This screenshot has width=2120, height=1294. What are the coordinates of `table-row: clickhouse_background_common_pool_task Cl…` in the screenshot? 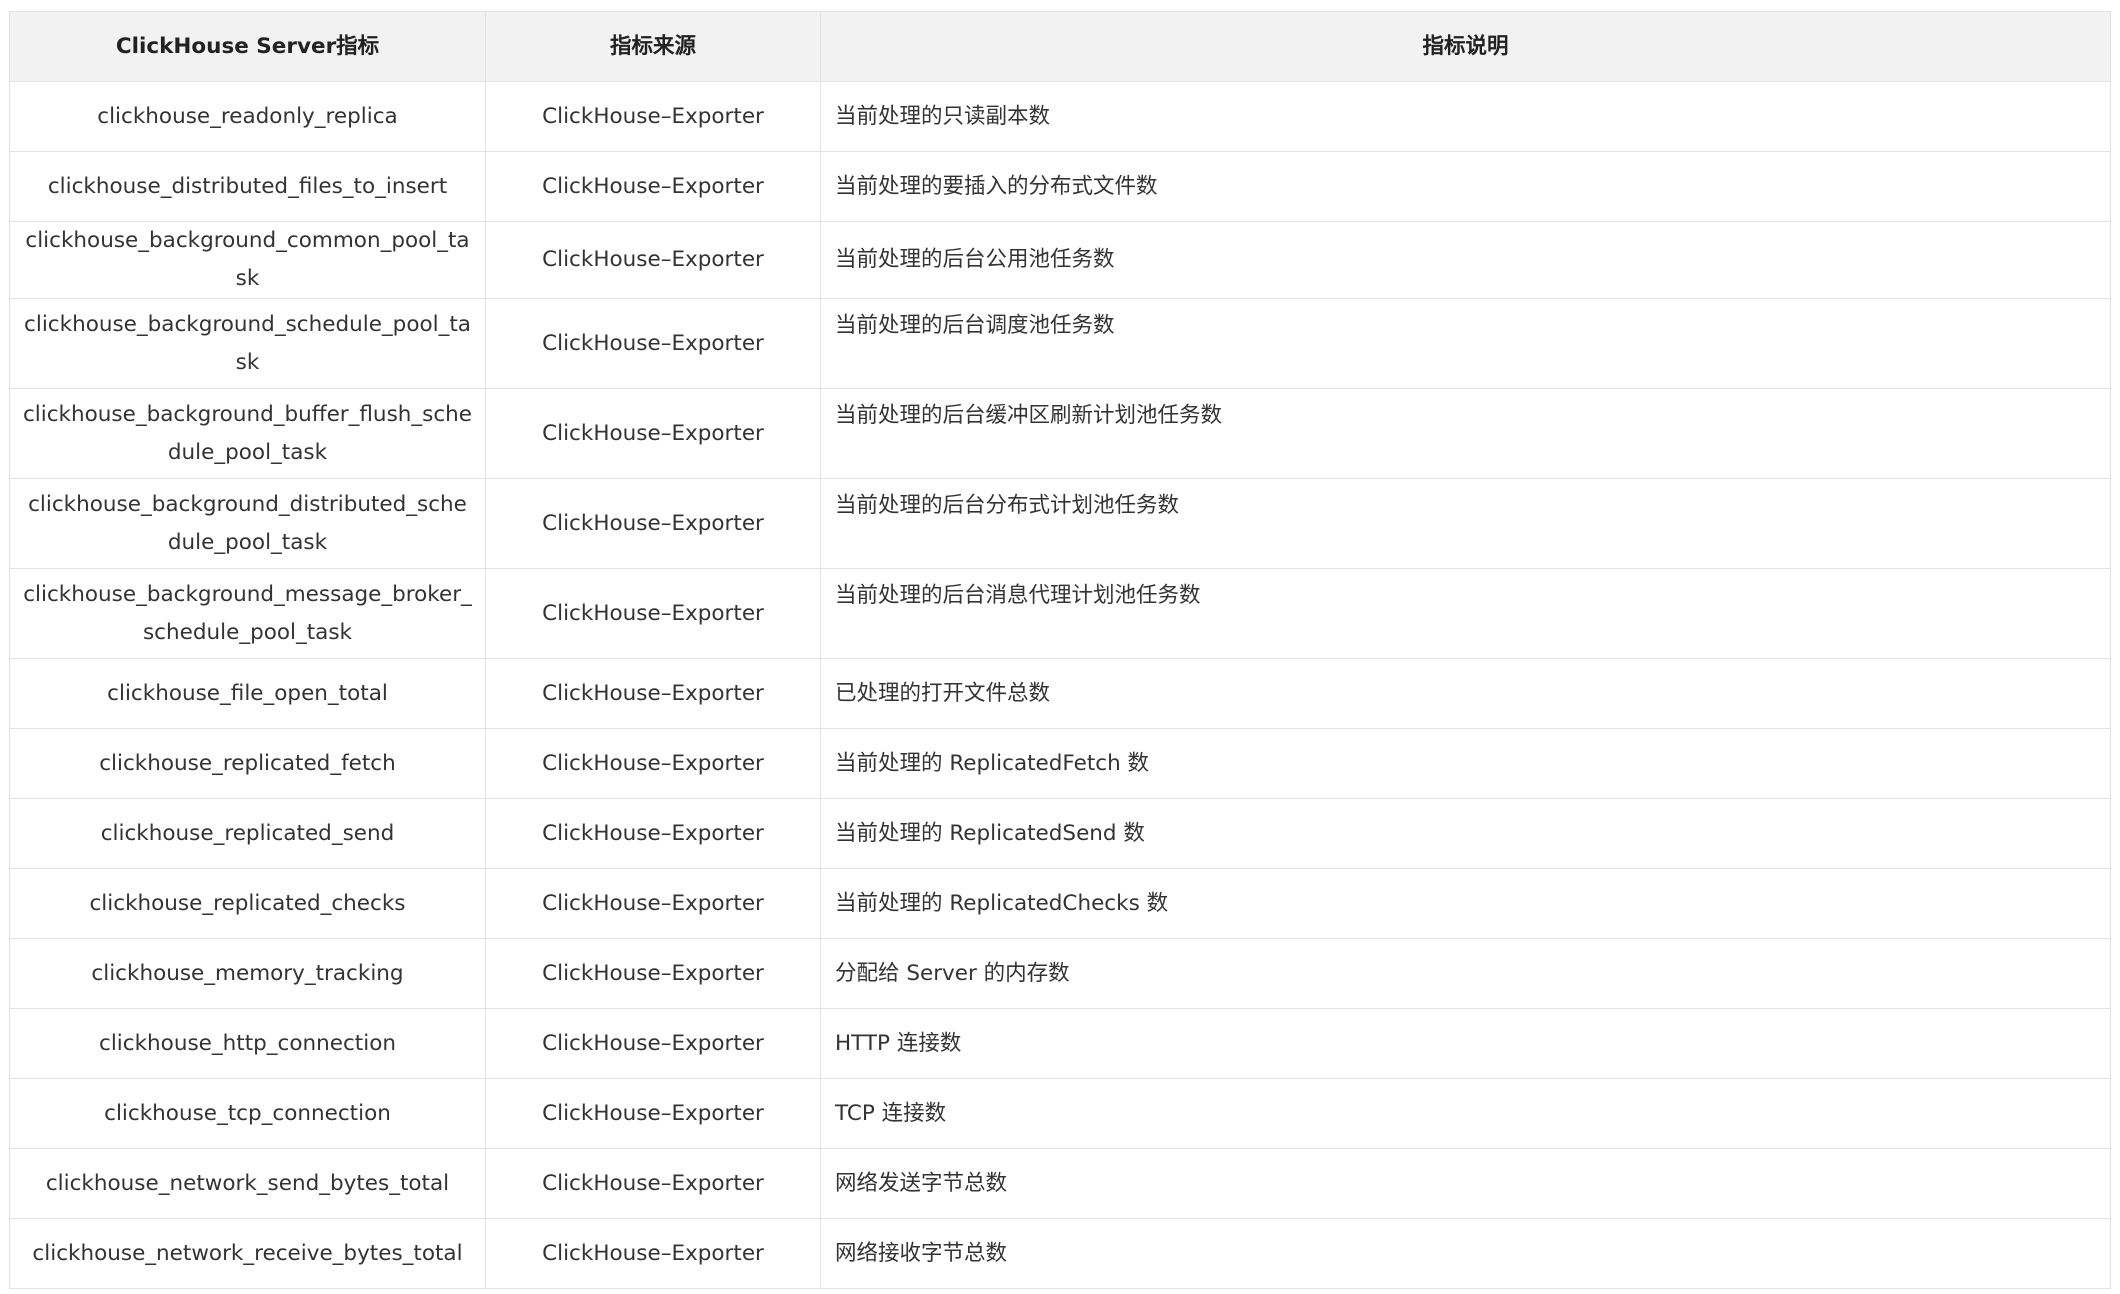 It's located at (1060, 260).